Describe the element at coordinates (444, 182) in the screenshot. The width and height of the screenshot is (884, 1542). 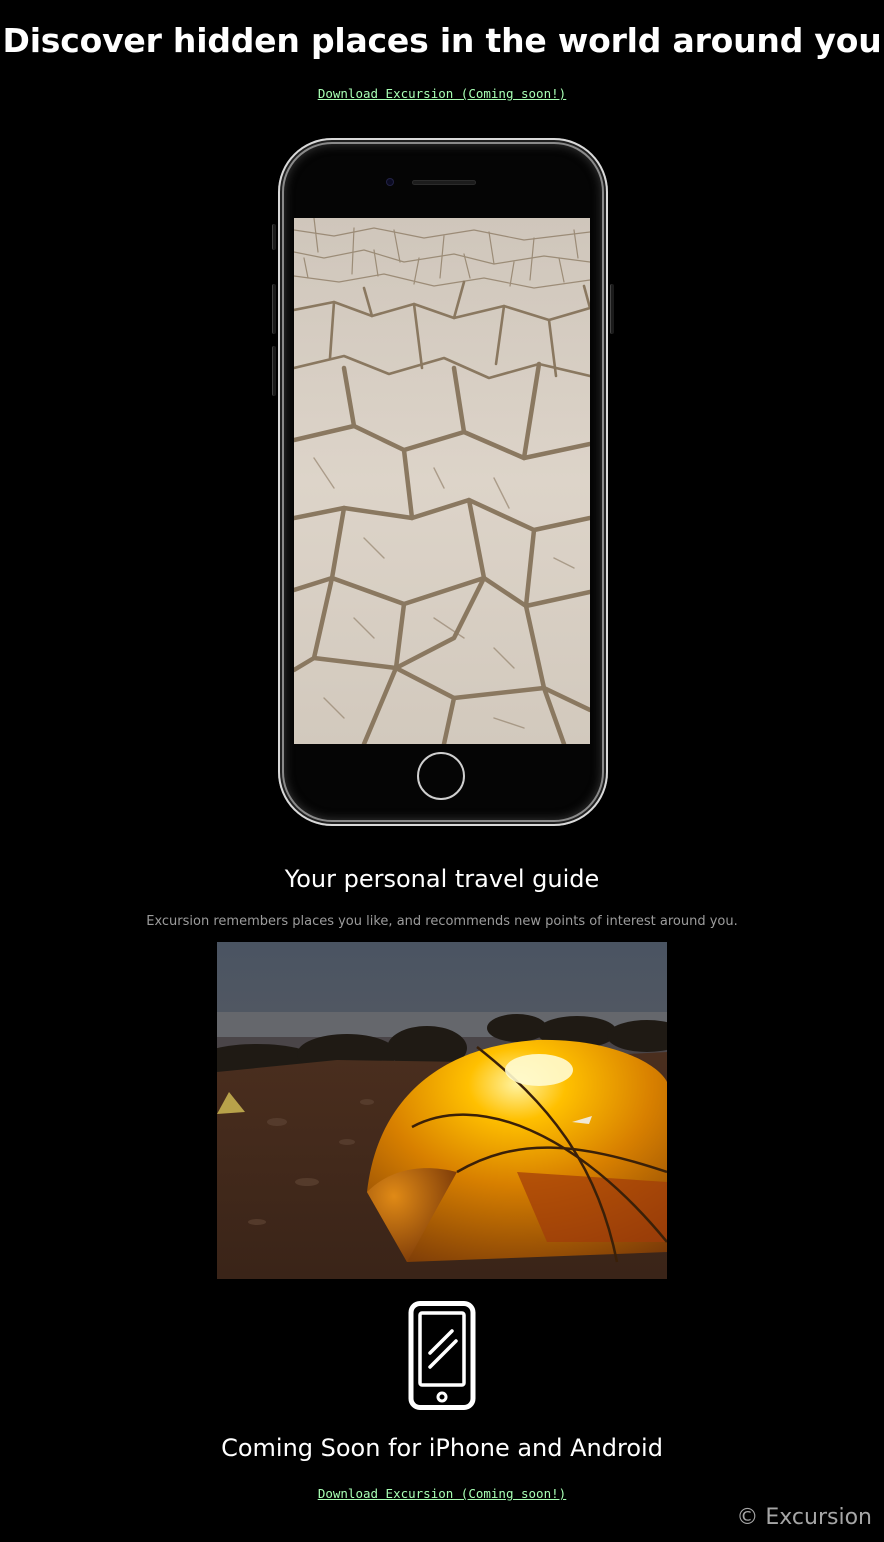
I see `earpiece-speaker` at that location.